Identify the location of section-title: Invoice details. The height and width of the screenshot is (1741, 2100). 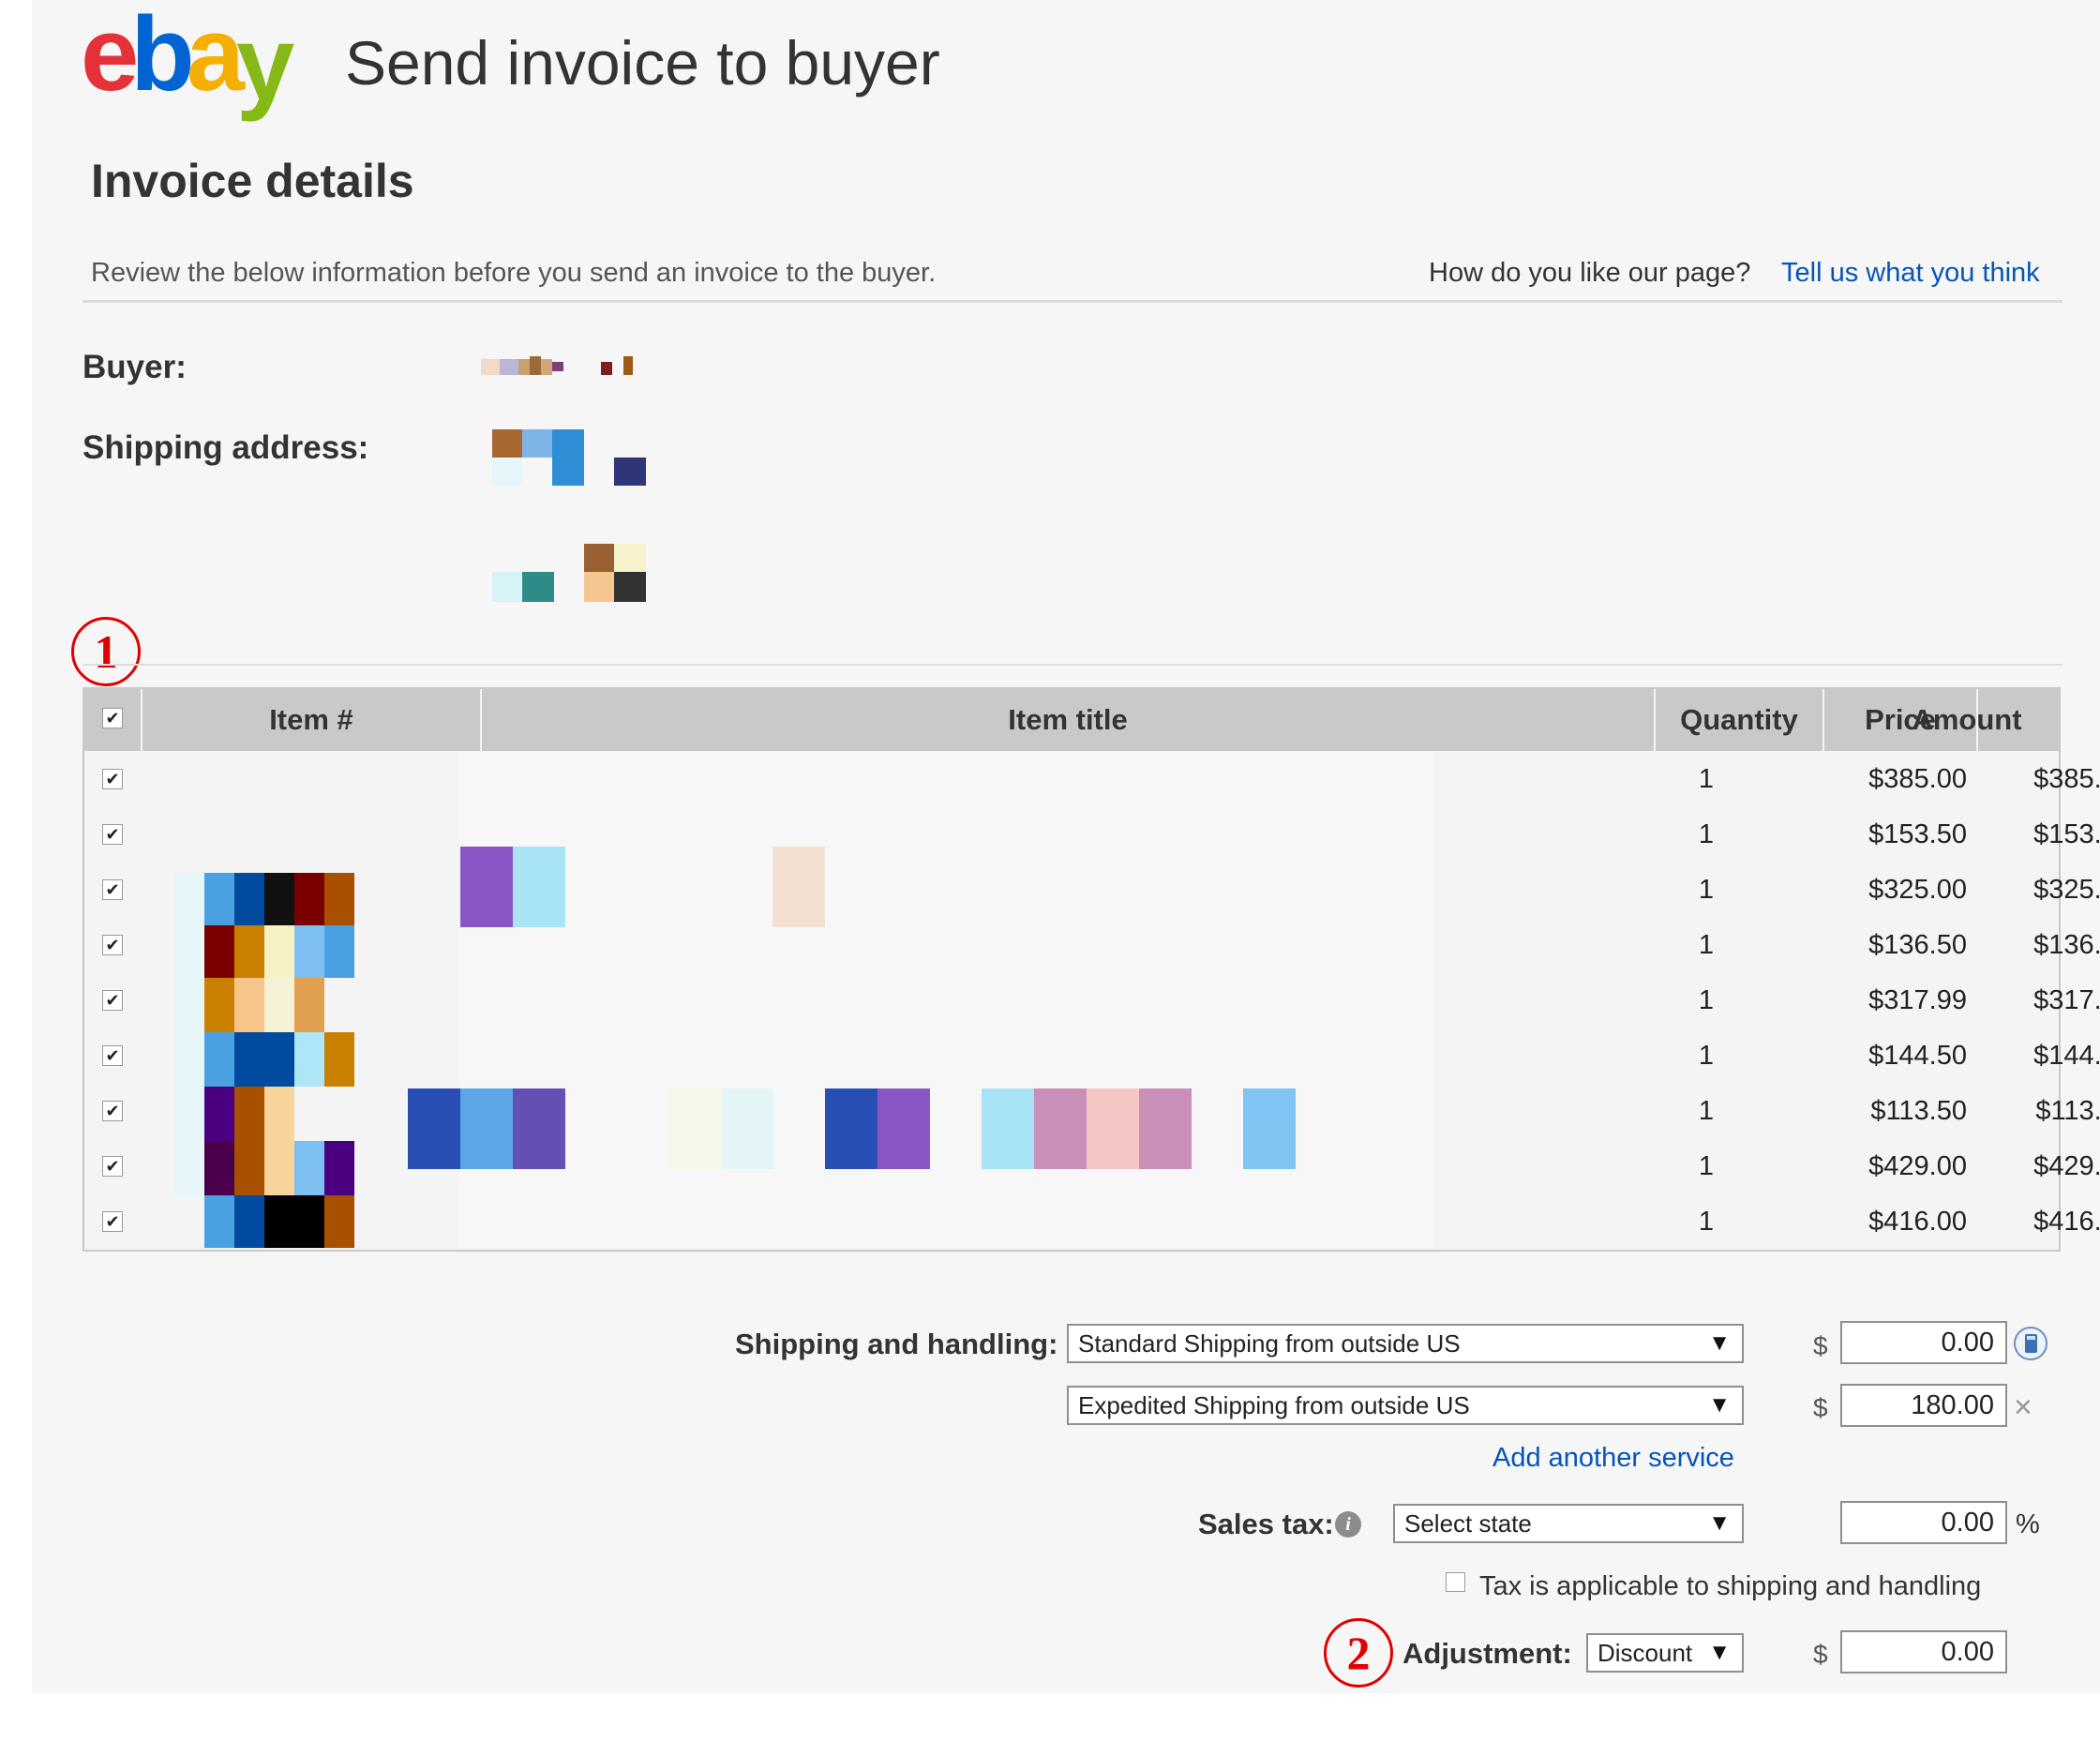
(252, 181).